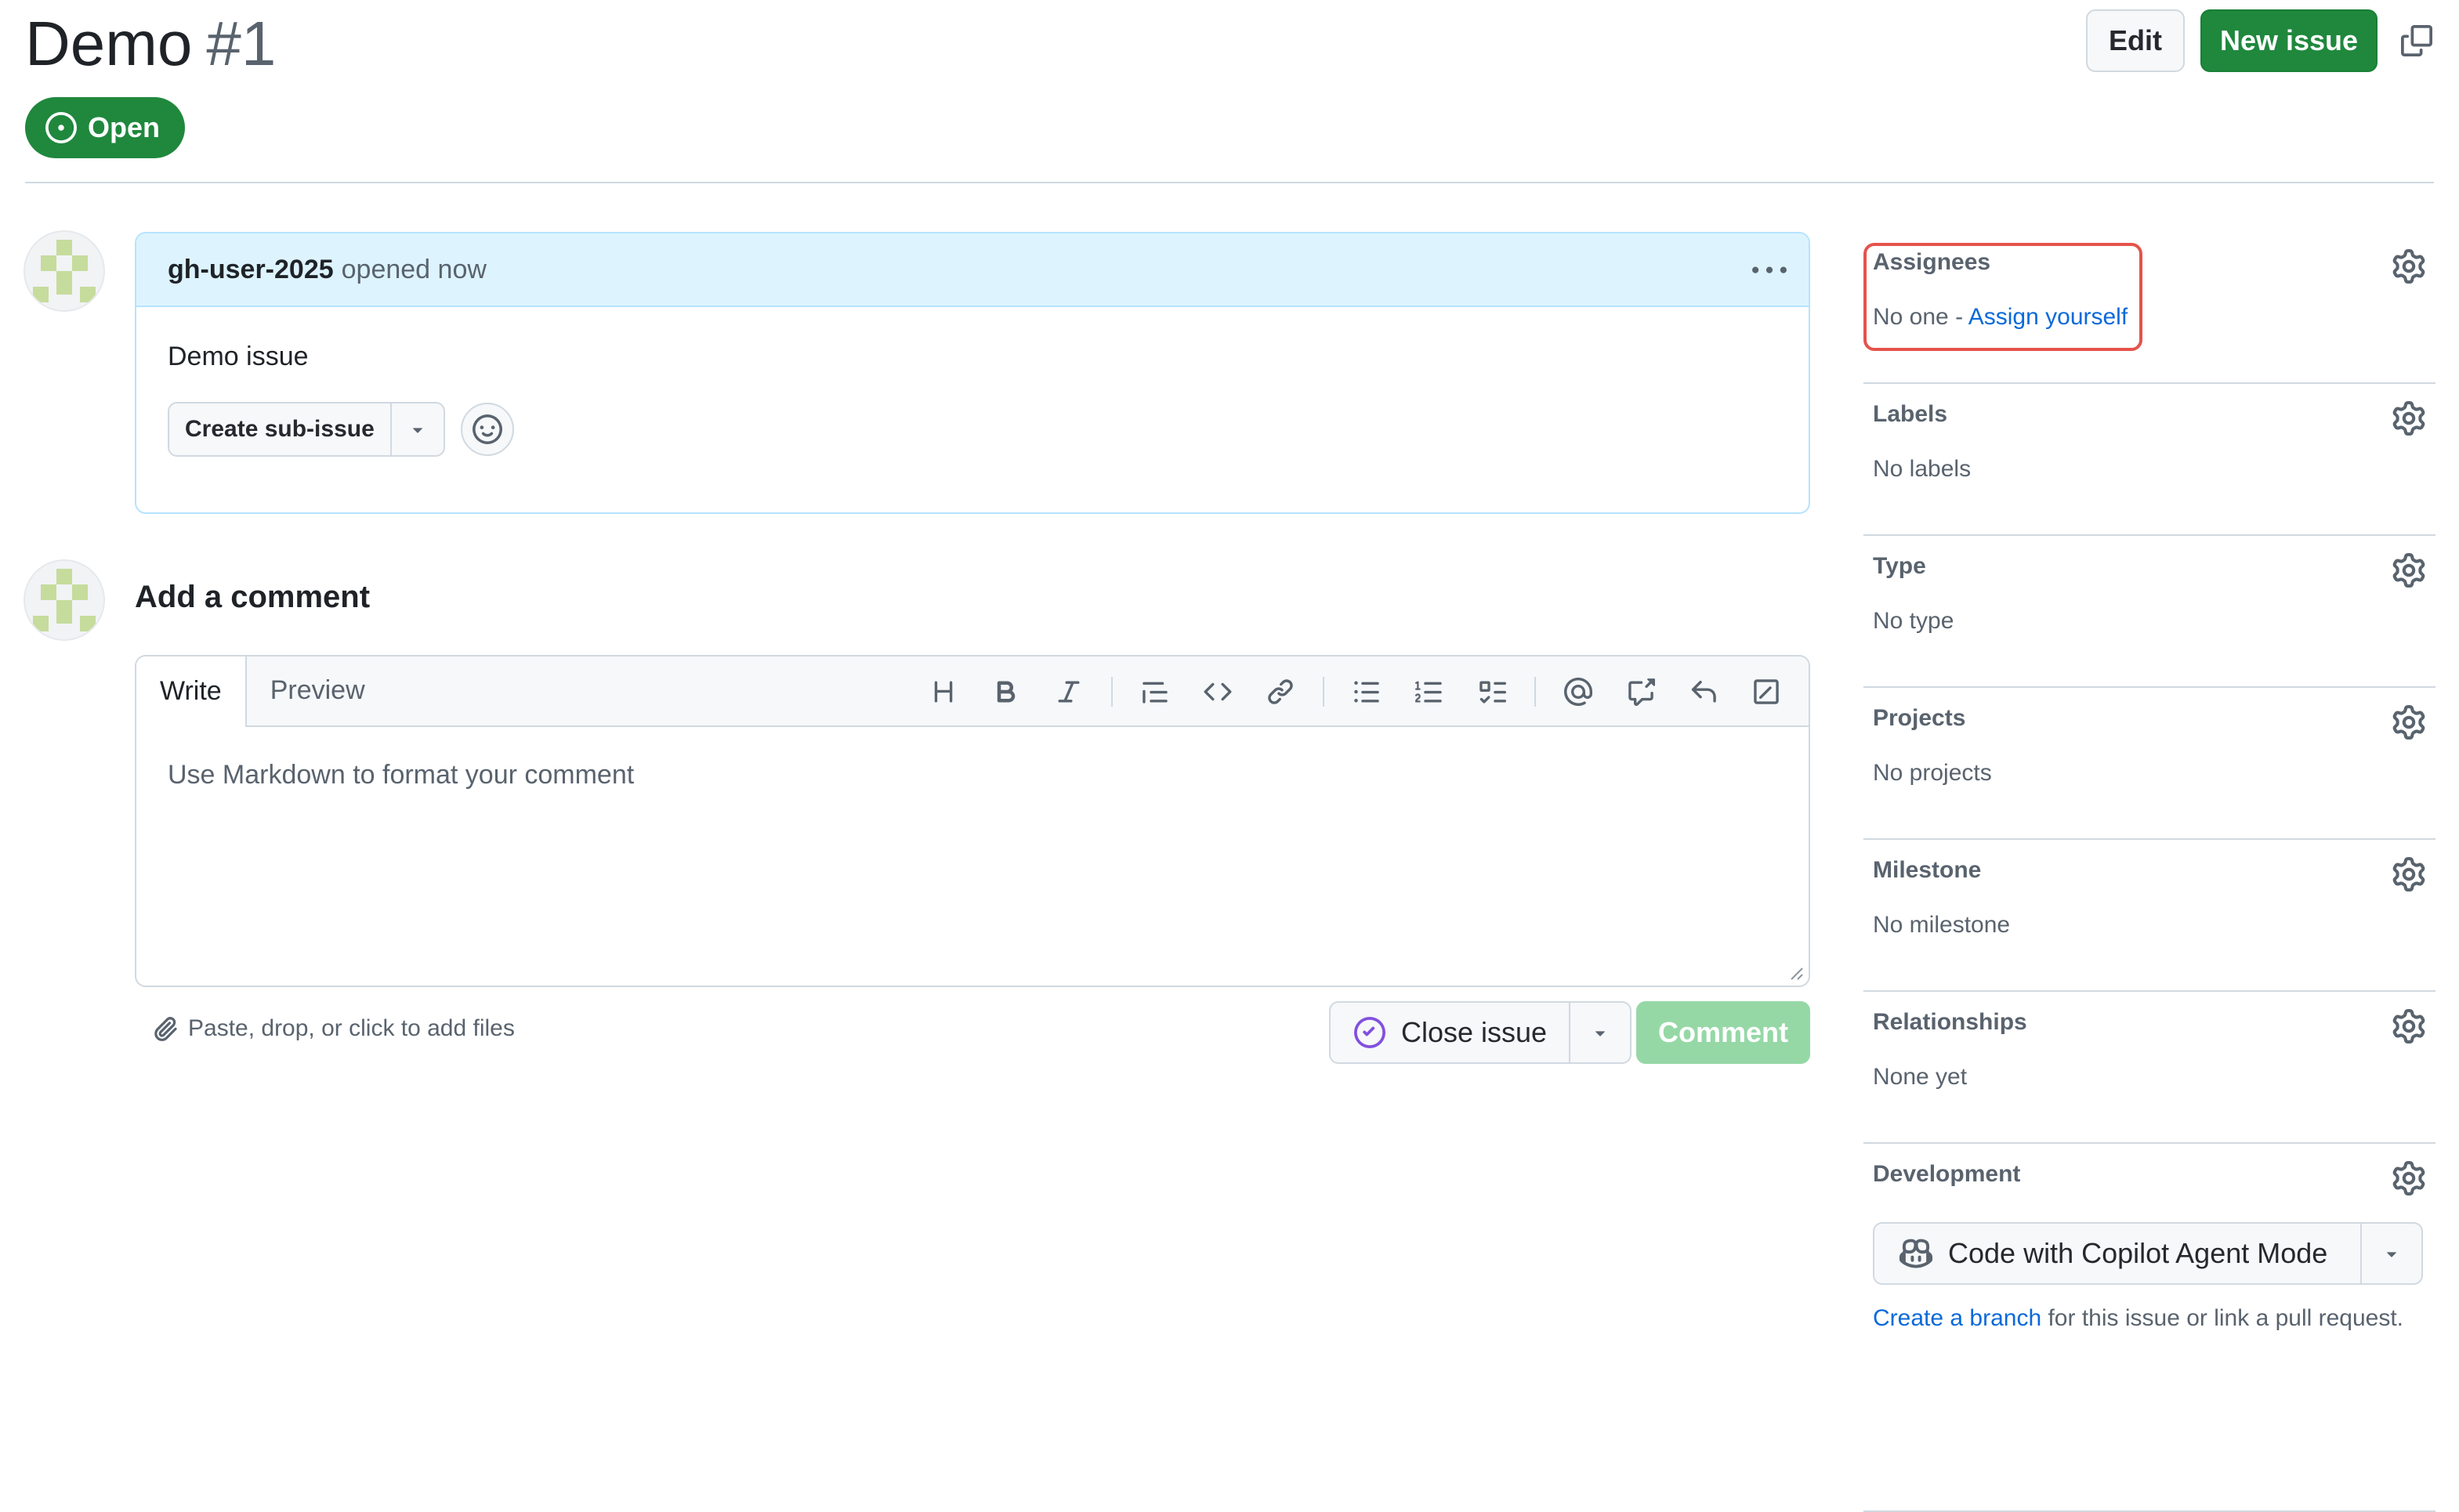  Describe the element at coordinates (1922, 469) in the screenshot. I see `labels-value: No labels` at that location.